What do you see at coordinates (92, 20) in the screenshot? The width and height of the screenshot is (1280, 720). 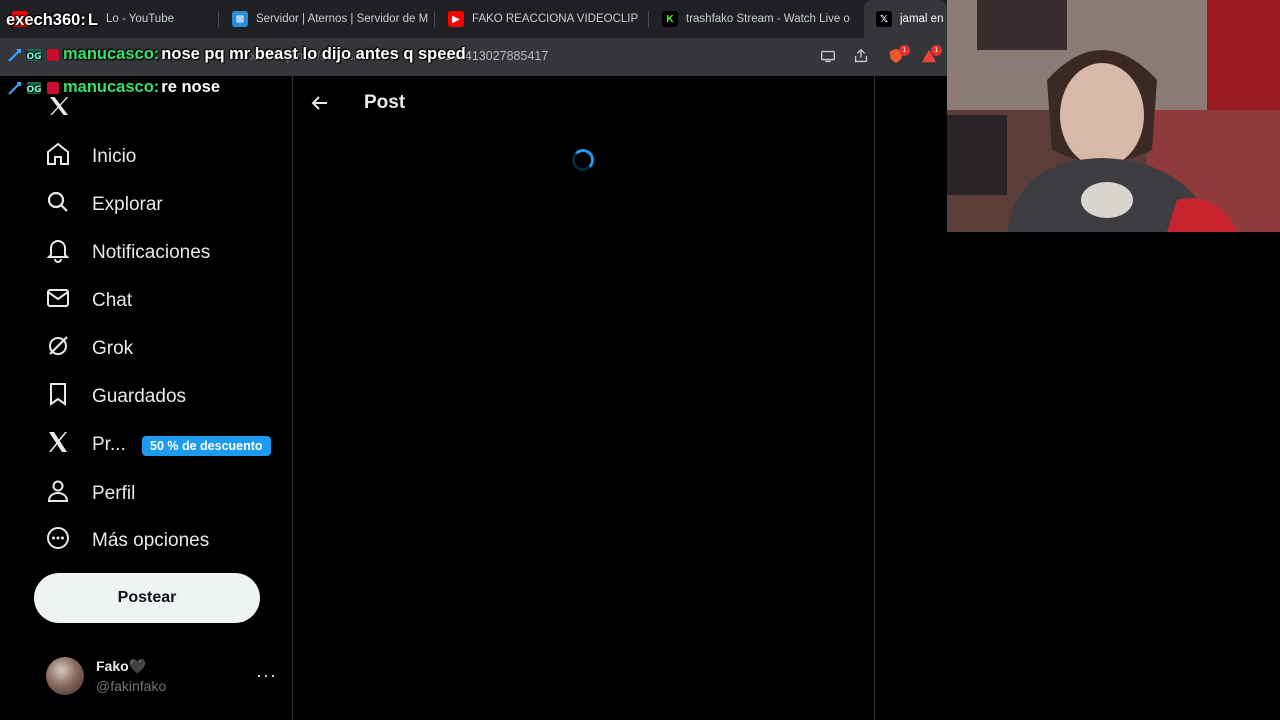 I see `chat-text: L` at bounding box center [92, 20].